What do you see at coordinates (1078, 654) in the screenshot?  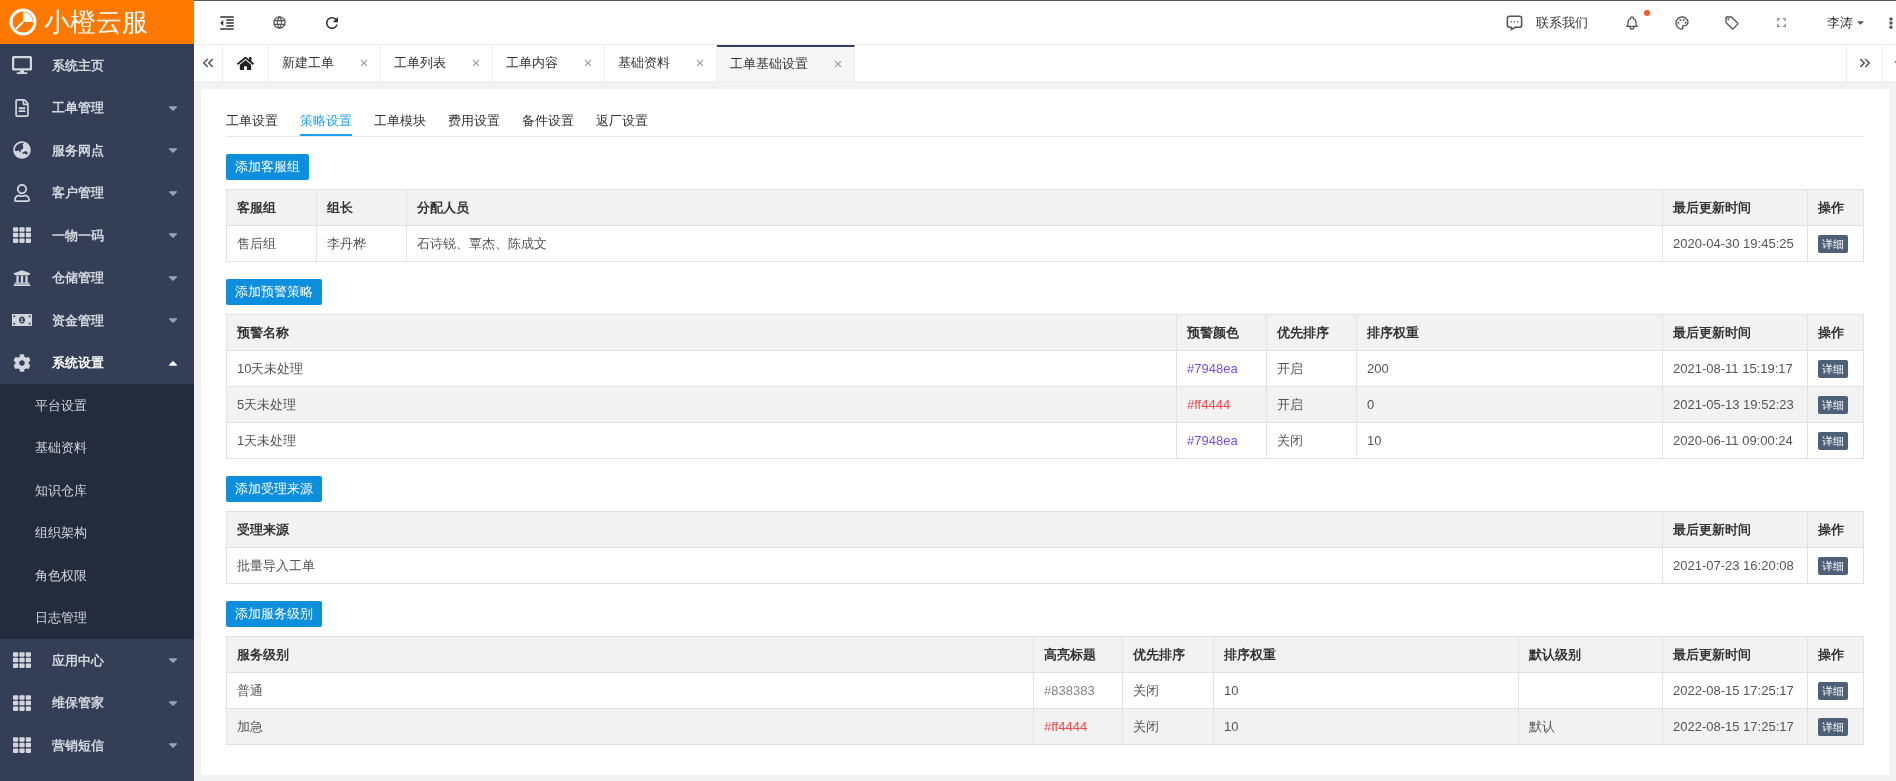 I see `column-header: 高亮标题` at bounding box center [1078, 654].